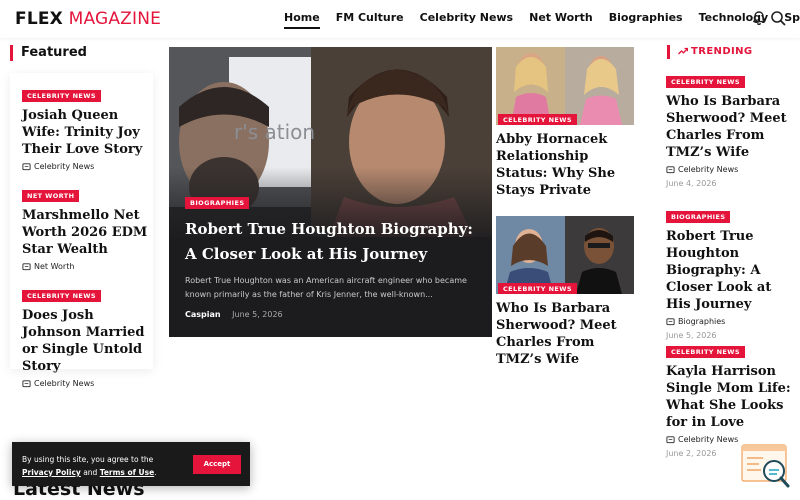 This screenshot has height=500, width=800. Describe the element at coordinates (792, 17) in the screenshot. I see `nav-sports: Sports` at that location.